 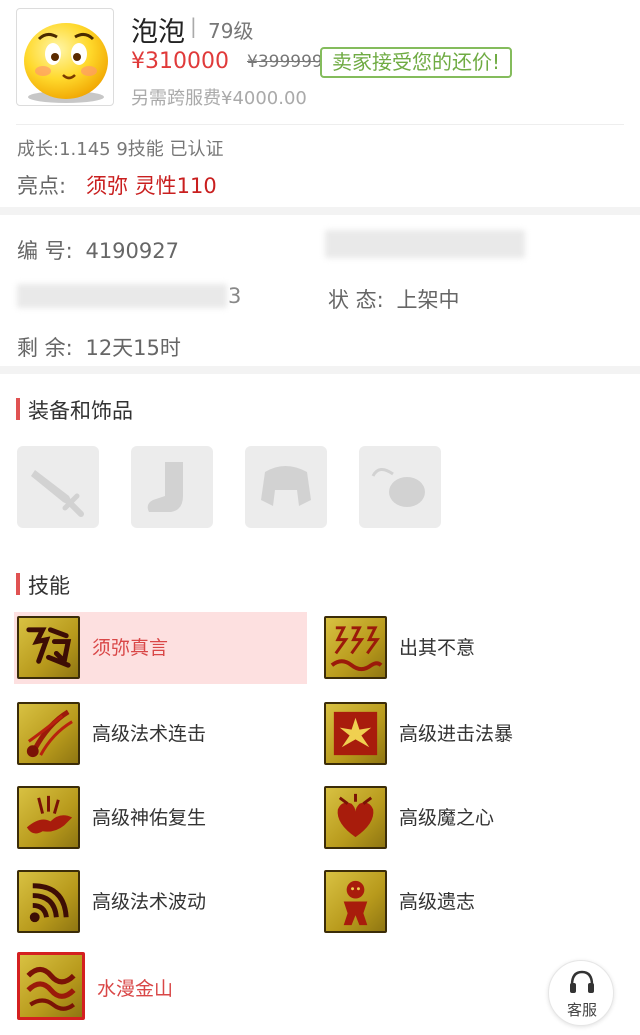 What do you see at coordinates (416, 62) in the screenshot?
I see `counter-offer-badge: 卖家接受您的还价!` at bounding box center [416, 62].